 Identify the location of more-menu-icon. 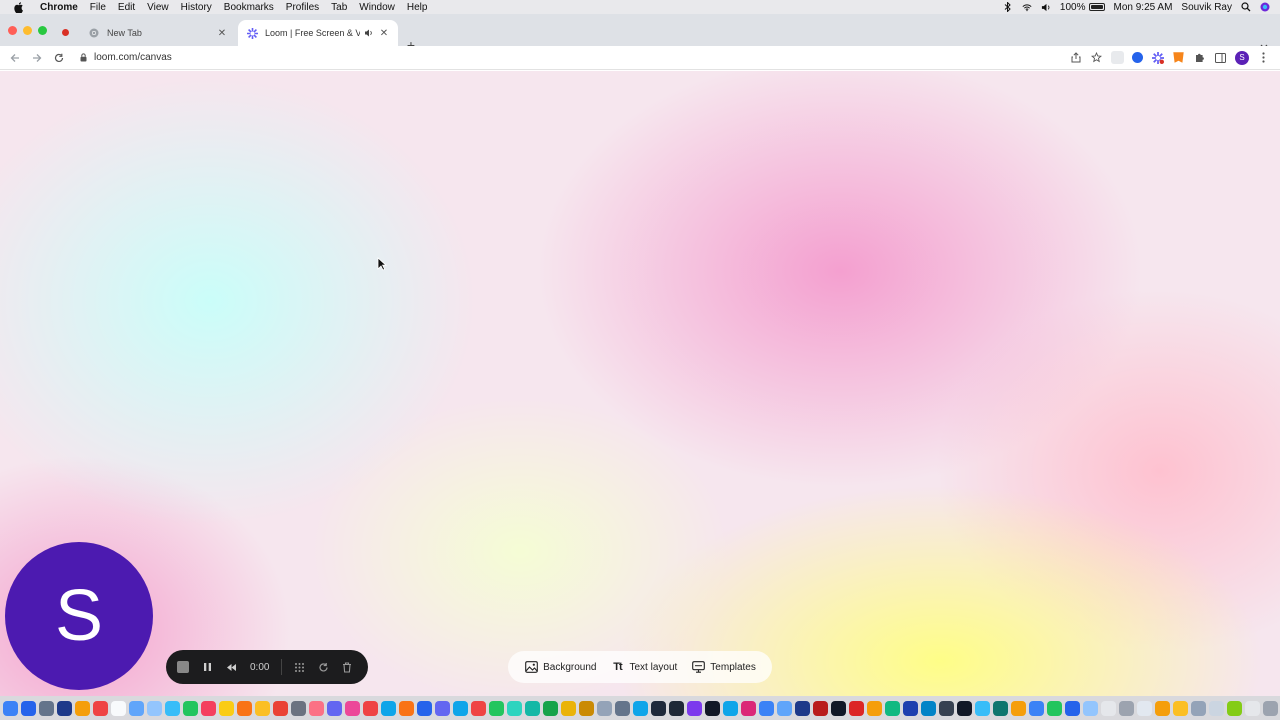
(1263, 57).